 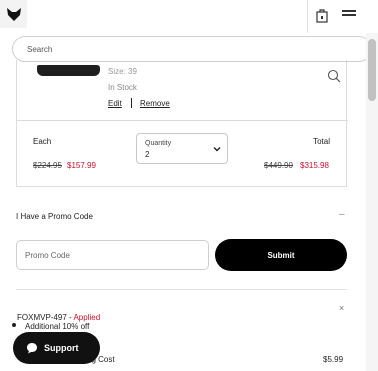 What do you see at coordinates (322, 15) in the screenshot?
I see `shopping-bag-icon` at bounding box center [322, 15].